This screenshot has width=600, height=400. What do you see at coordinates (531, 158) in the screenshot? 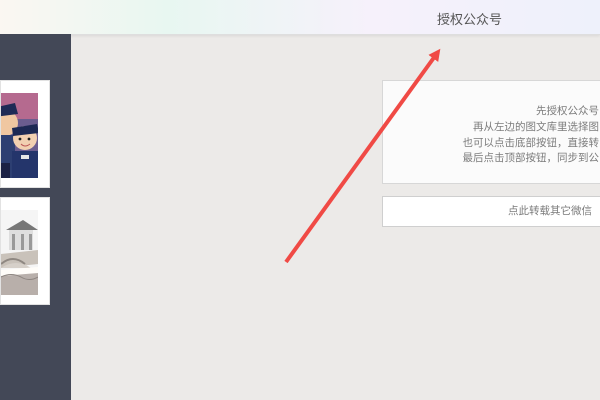
I see `instruction-line: 最后点击顶部按钮，同步到公` at bounding box center [531, 158].